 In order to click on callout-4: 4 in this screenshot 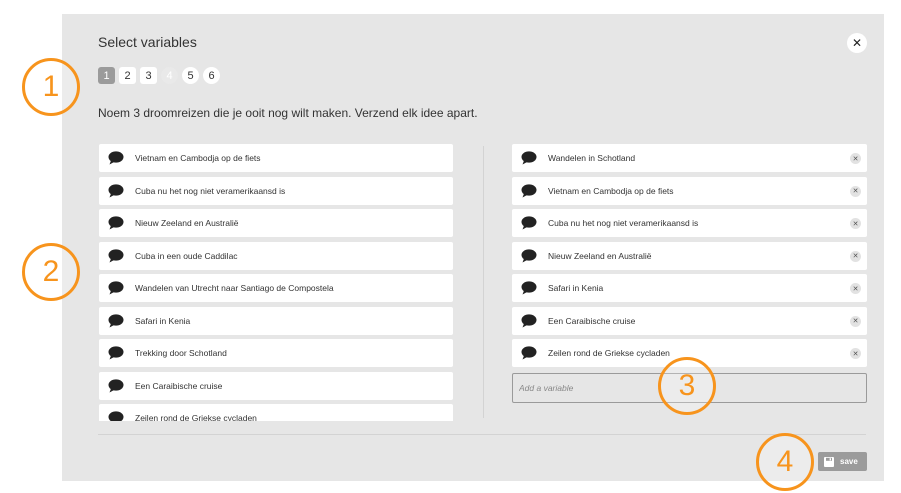, I will do `click(785, 462)`.